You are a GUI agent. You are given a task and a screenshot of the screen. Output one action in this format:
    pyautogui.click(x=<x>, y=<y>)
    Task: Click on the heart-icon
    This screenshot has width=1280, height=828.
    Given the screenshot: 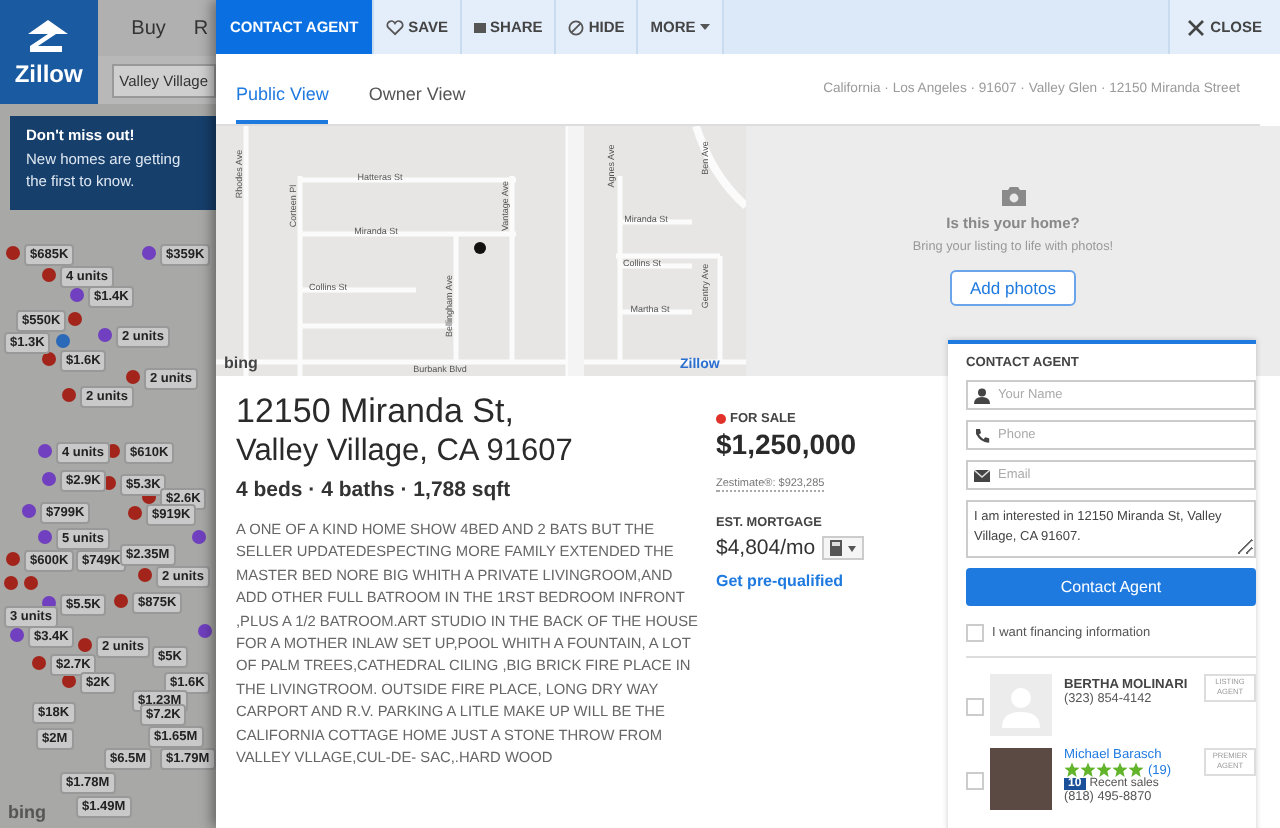 What is the action you would take?
    pyautogui.click(x=395, y=27)
    